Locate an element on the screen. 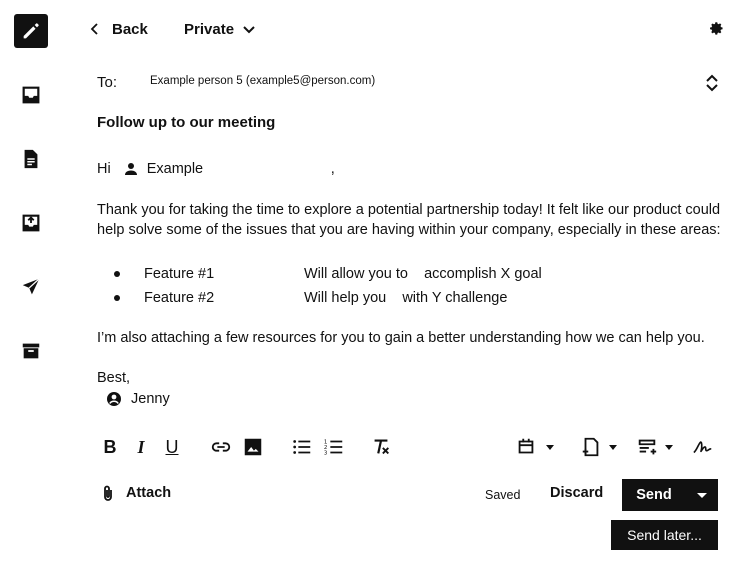  inbox-icon is located at coordinates (31, 95).